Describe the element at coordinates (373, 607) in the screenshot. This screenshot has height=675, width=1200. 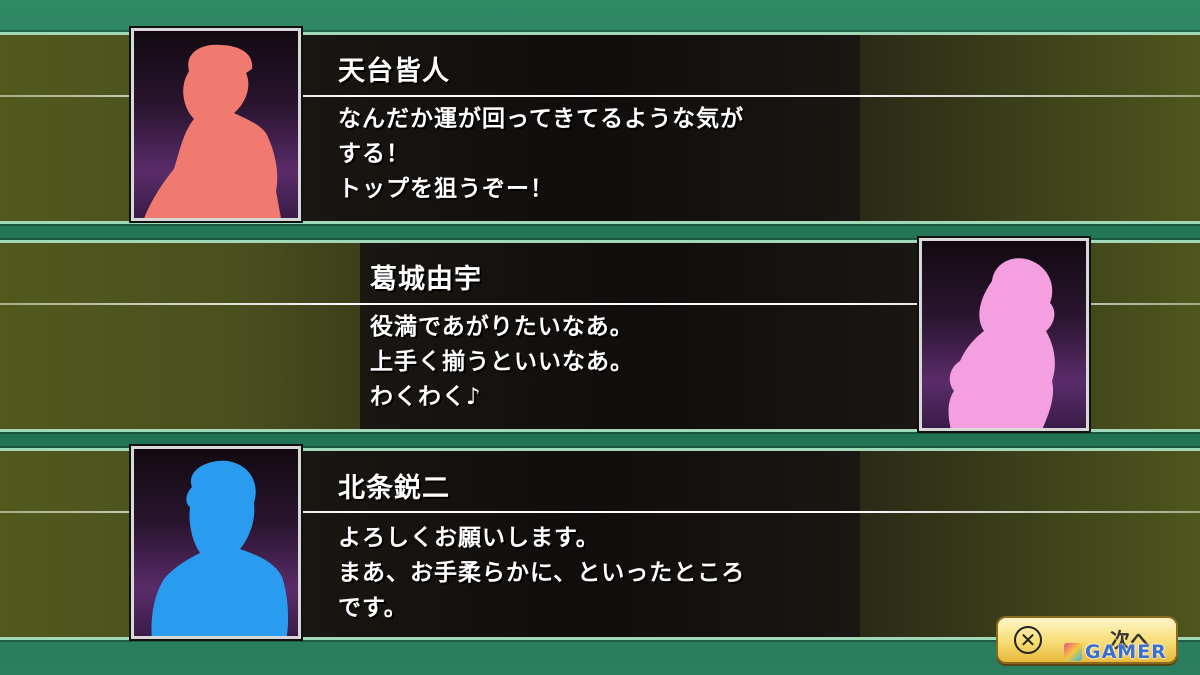
I see `dialogue-line: です。` at that location.